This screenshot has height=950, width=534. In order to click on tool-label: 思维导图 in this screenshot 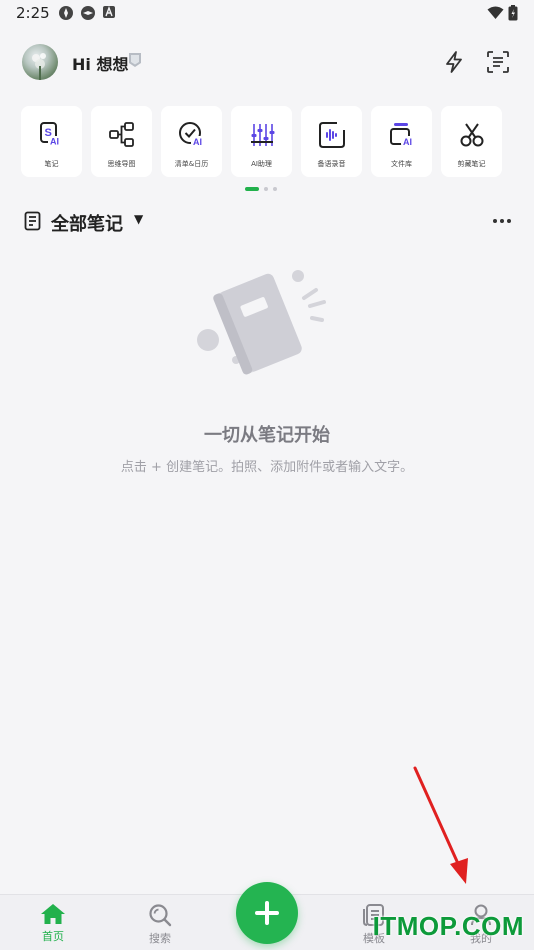, I will do `click(121, 164)`.